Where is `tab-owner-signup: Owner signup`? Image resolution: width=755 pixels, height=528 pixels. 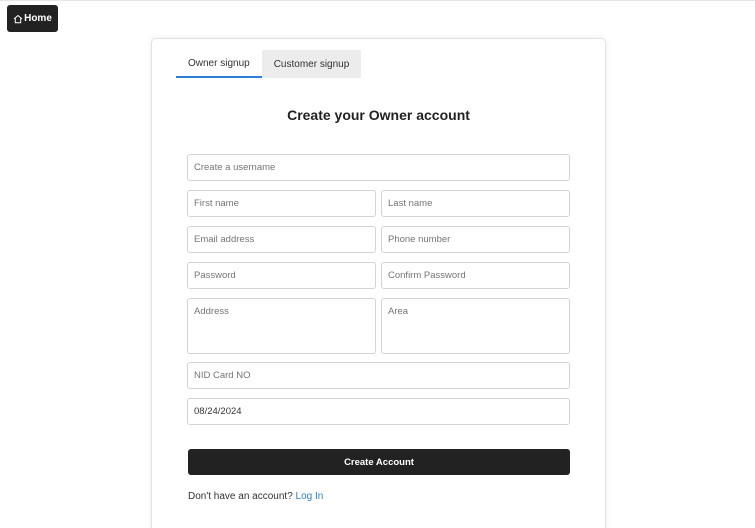
tab-owner-signup: Owner signup is located at coordinates (219, 64).